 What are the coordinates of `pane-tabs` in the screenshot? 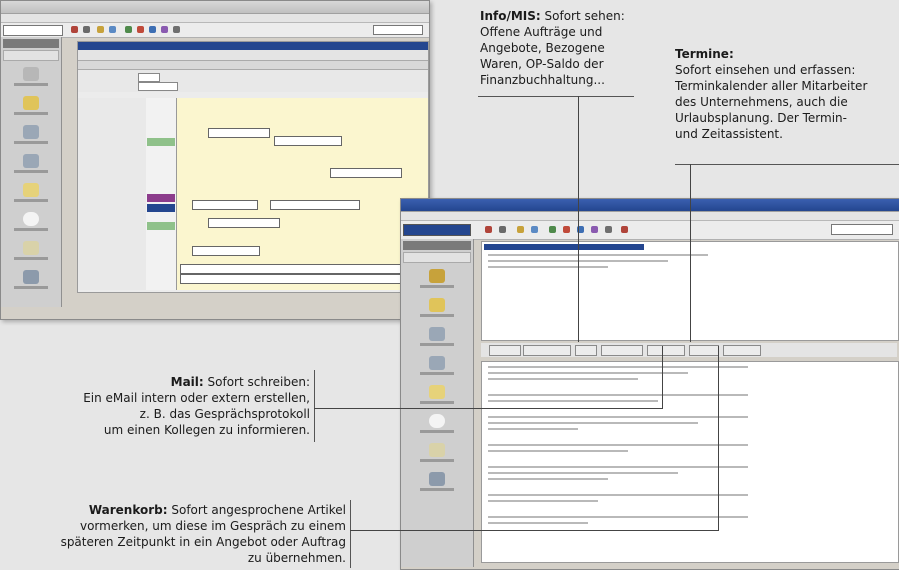 It's located at (253, 65).